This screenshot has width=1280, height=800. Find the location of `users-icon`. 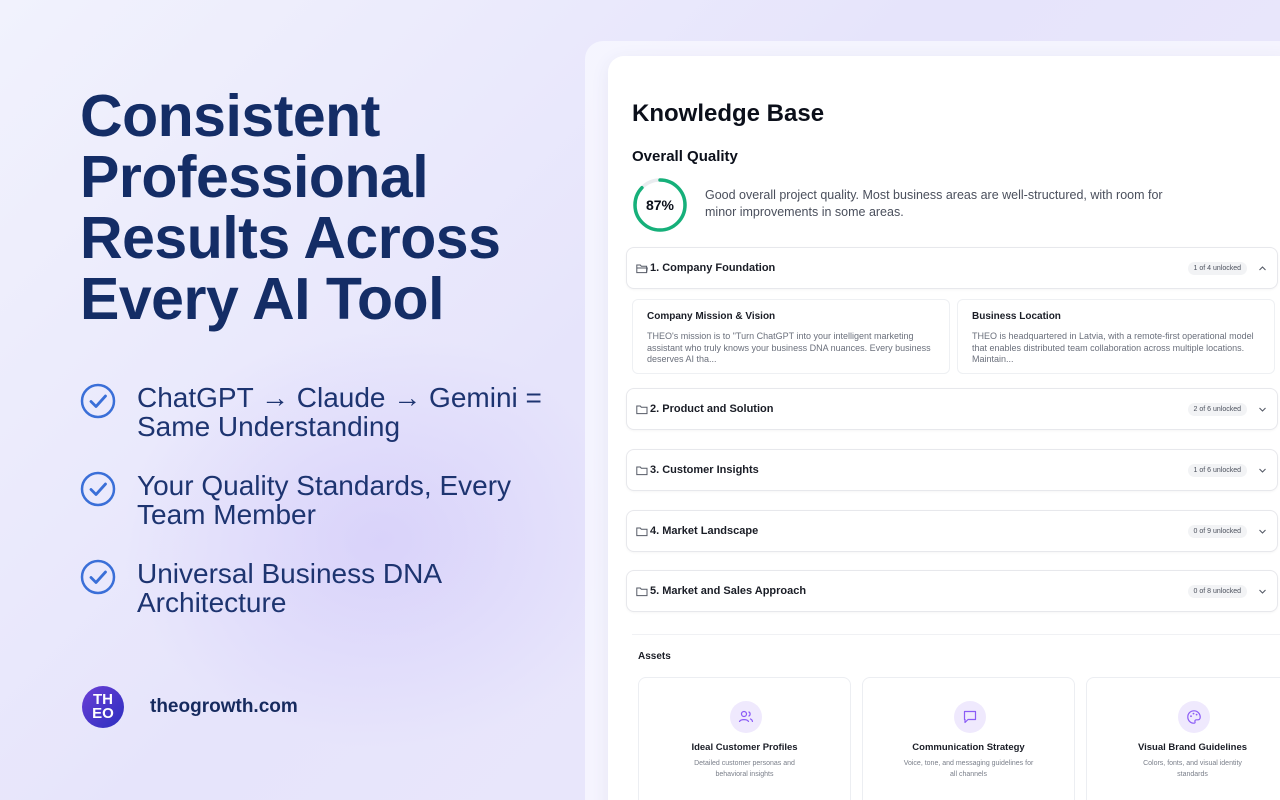

users-icon is located at coordinates (746, 716).